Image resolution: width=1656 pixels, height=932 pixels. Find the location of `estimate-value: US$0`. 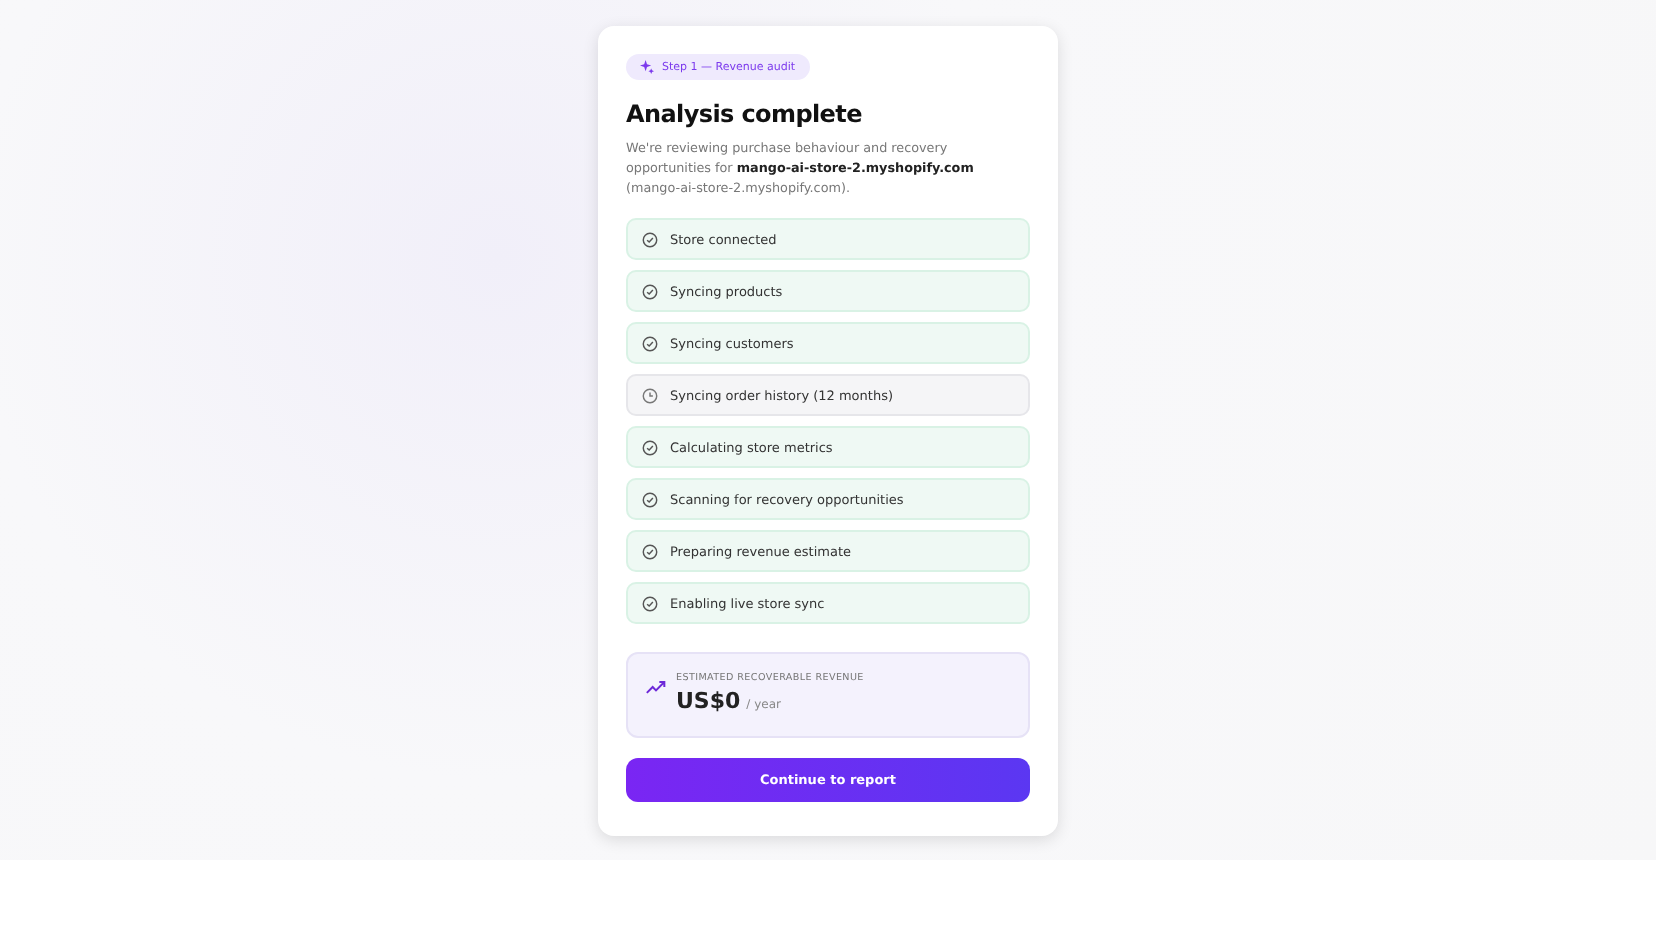

estimate-value: US$0 is located at coordinates (708, 701).